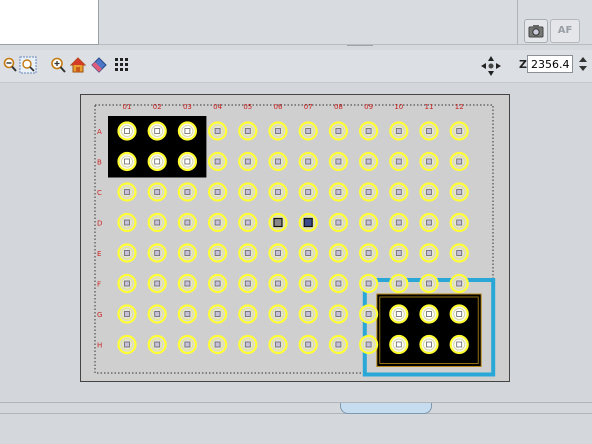  Describe the element at coordinates (459, 131) in the screenshot. I see `well-A12` at that location.